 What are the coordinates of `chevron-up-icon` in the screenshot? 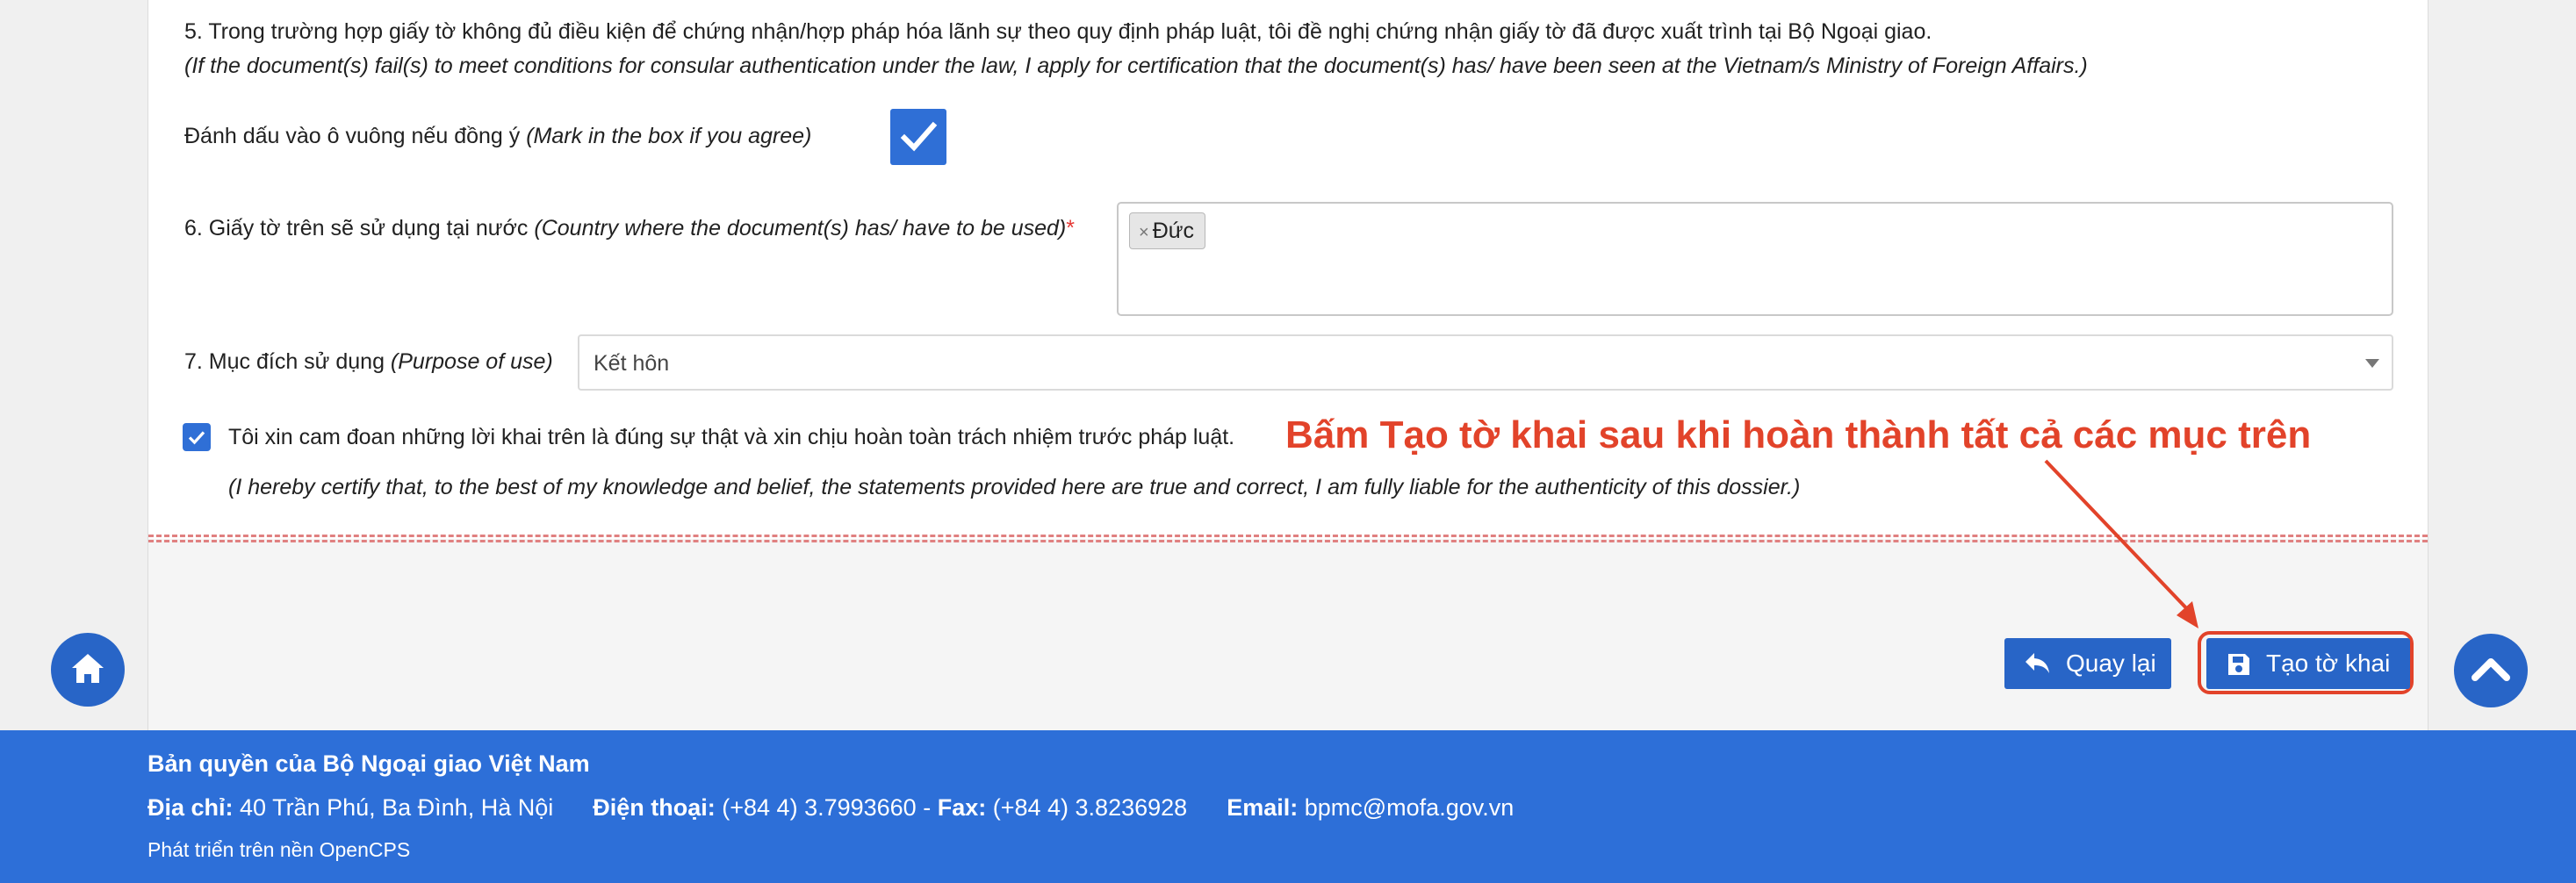 It's located at (2491, 669).